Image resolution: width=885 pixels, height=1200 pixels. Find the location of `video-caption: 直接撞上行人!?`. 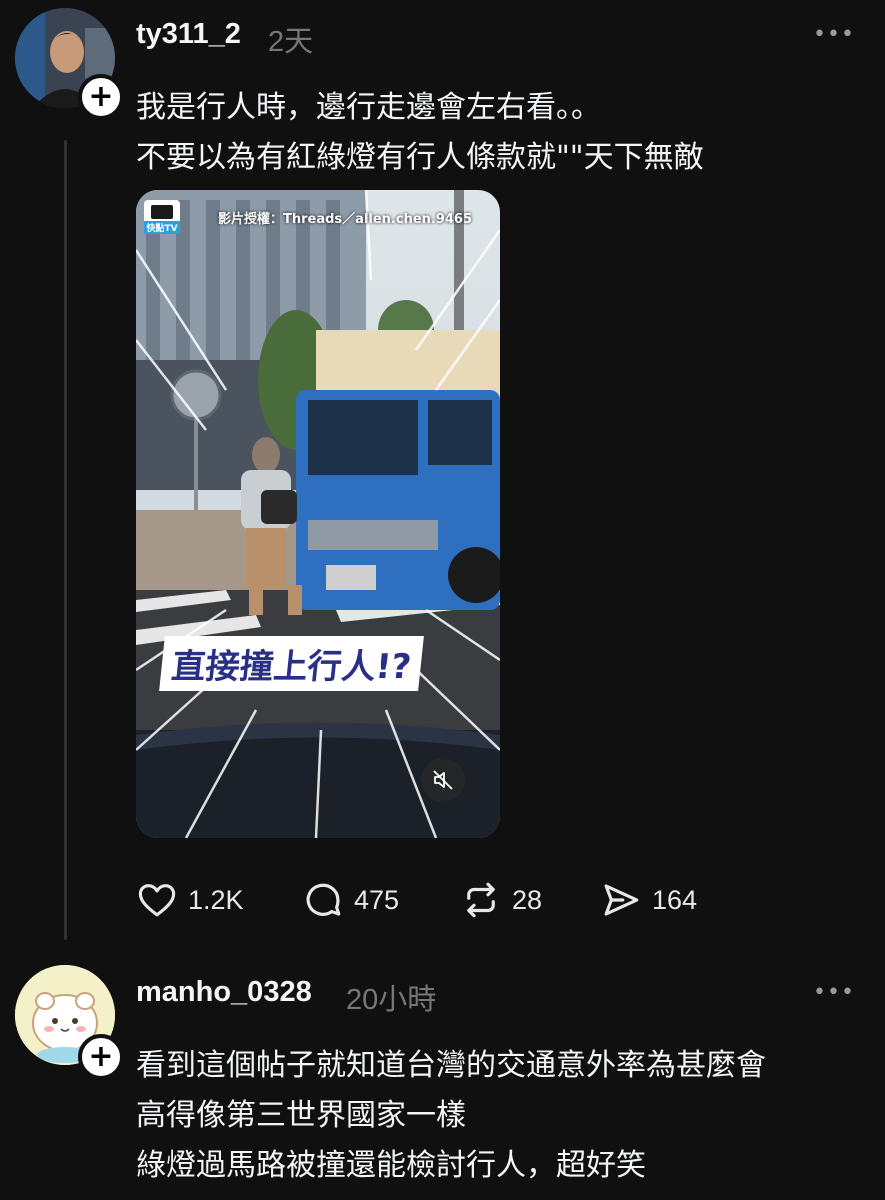

video-caption: 直接撞上行人!? is located at coordinates (292, 663).